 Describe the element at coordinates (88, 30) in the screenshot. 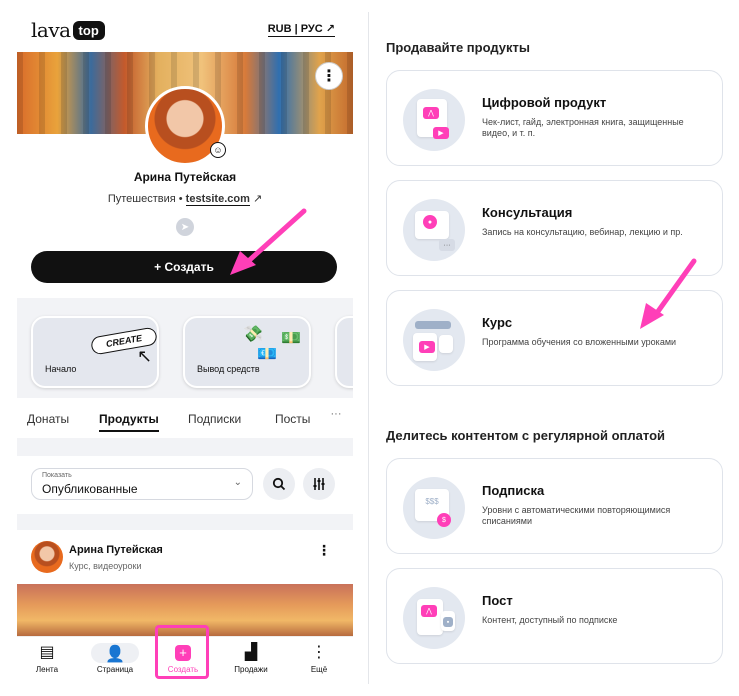

I see `logo-top-badge: top` at that location.